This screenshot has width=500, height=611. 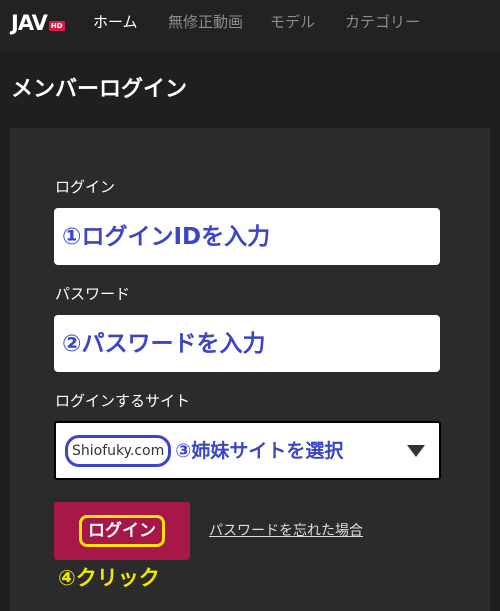 I want to click on nav-item-categories: カテゴリー, so click(x=382, y=22).